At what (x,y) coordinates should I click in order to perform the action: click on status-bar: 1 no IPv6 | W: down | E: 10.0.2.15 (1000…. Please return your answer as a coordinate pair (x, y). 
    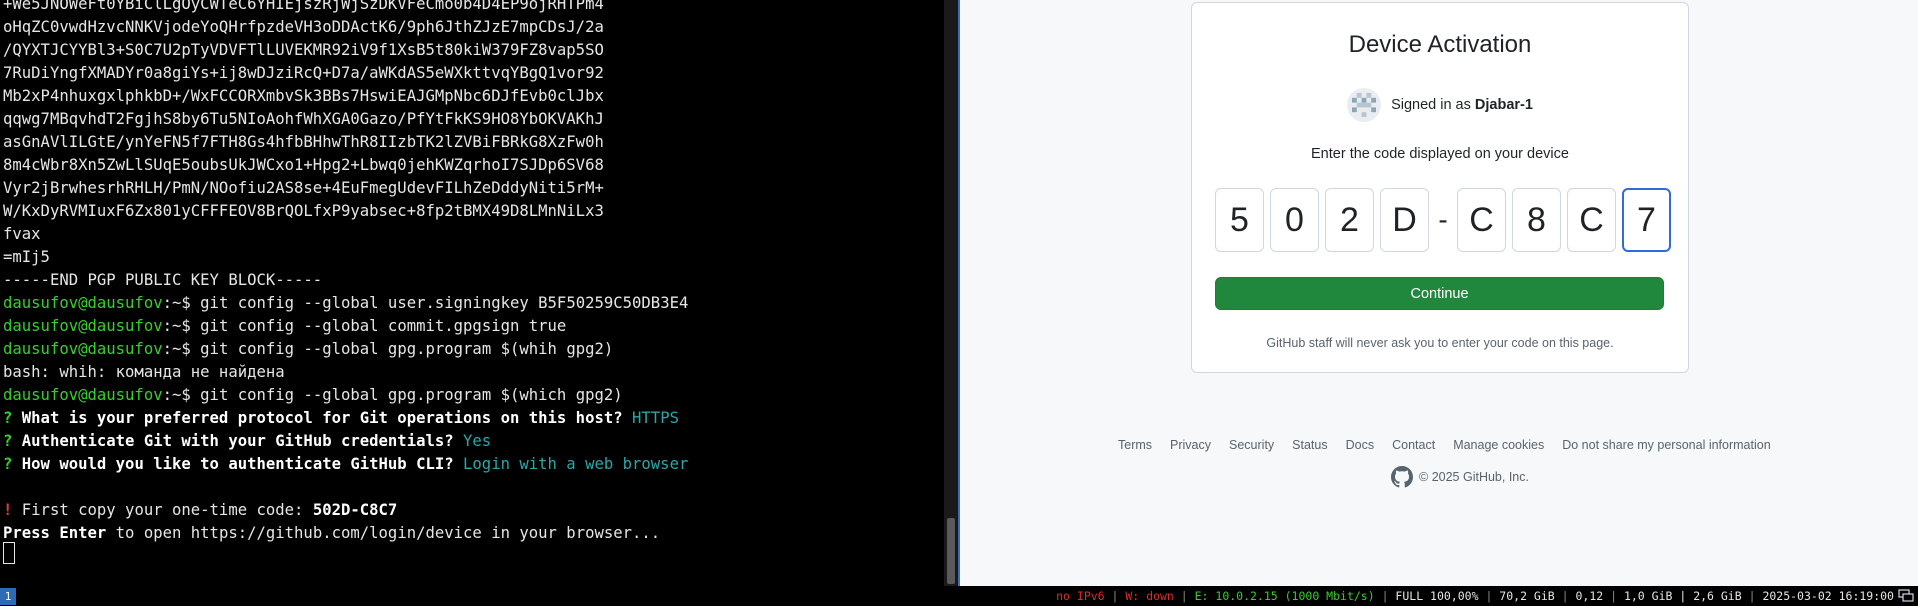
    Looking at the image, I should click on (959, 596).